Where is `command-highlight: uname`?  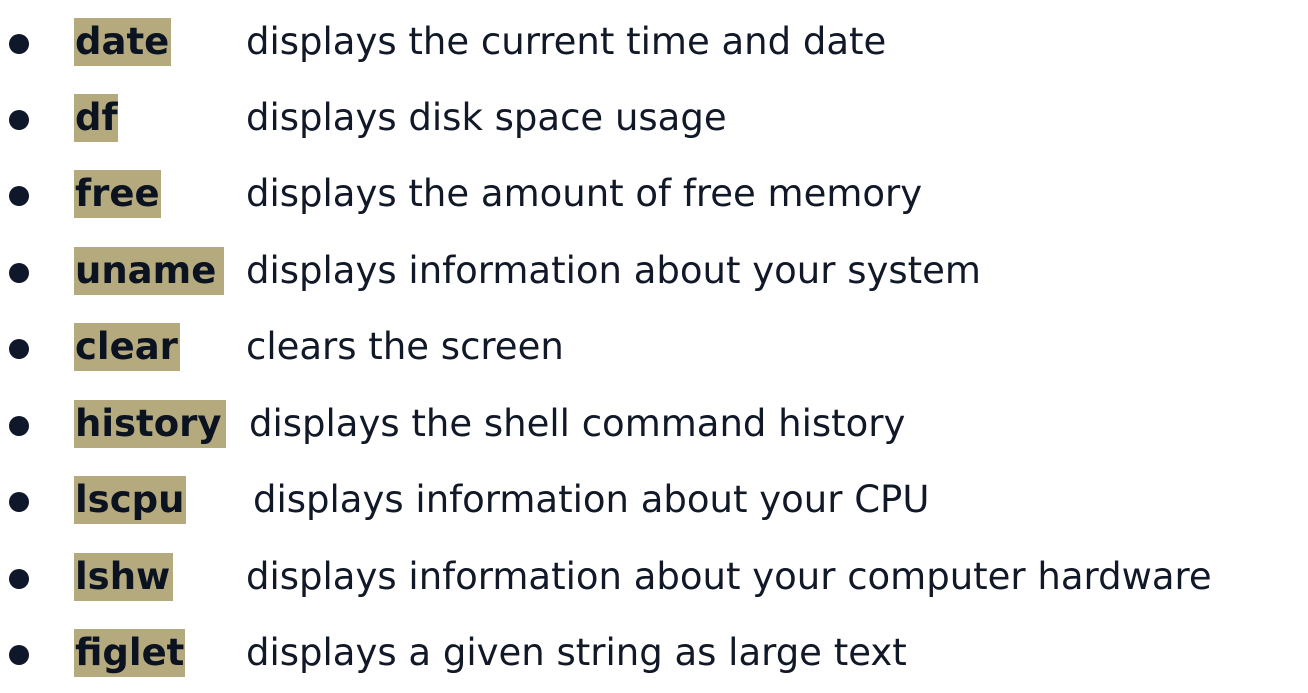 command-highlight: uname is located at coordinates (149, 271).